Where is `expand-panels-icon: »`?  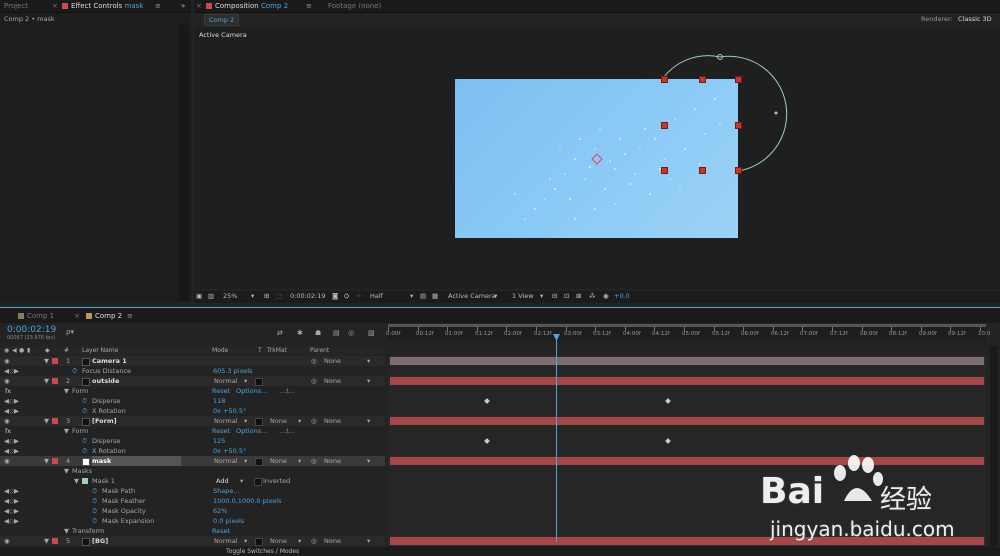
expand-panels-icon: » is located at coordinates (183, 6).